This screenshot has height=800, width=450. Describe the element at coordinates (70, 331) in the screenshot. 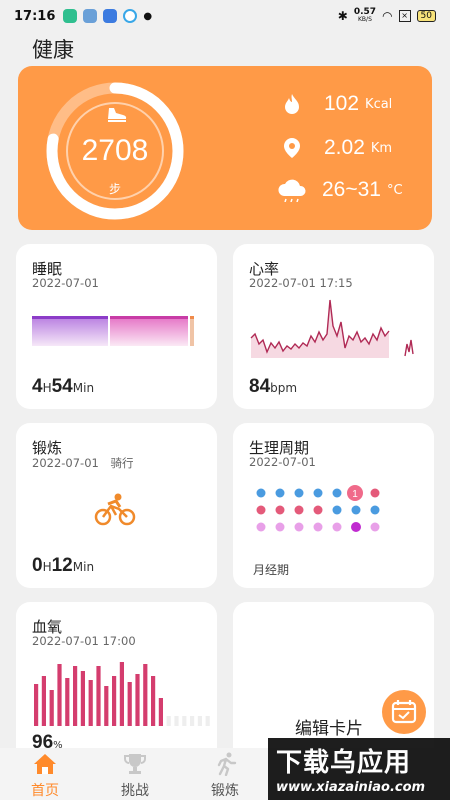

I see `sleep-segment-deep` at that location.